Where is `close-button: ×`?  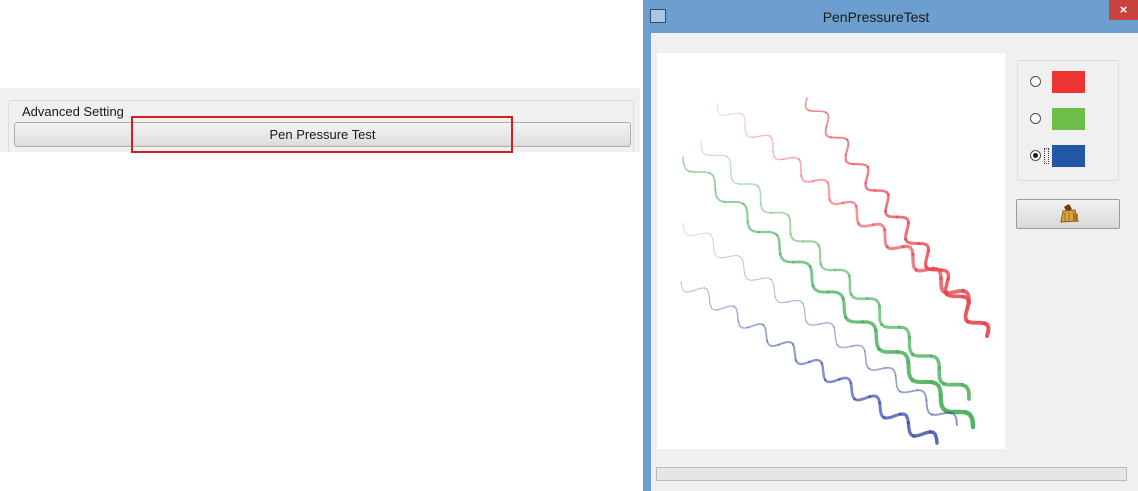
close-button: × is located at coordinates (1123, 10).